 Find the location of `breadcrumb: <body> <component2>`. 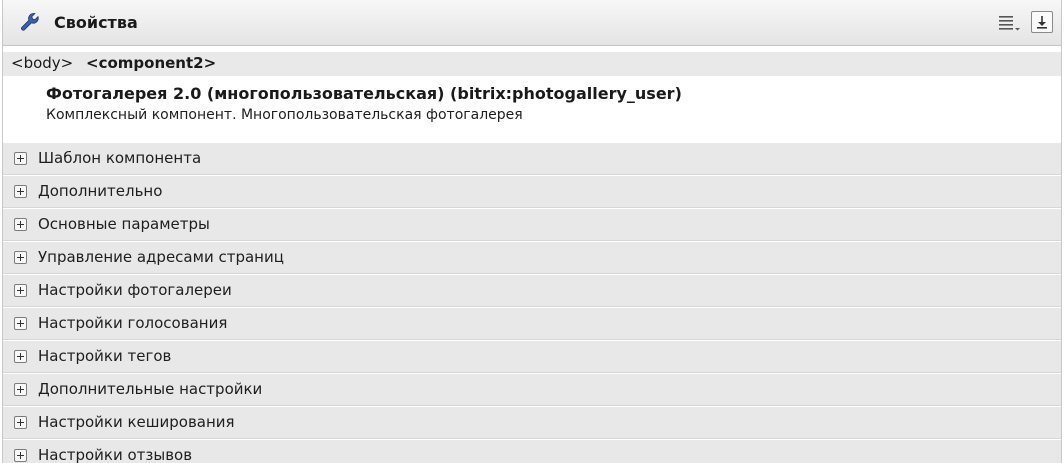

breadcrumb: <body> <component2> is located at coordinates (532, 64).